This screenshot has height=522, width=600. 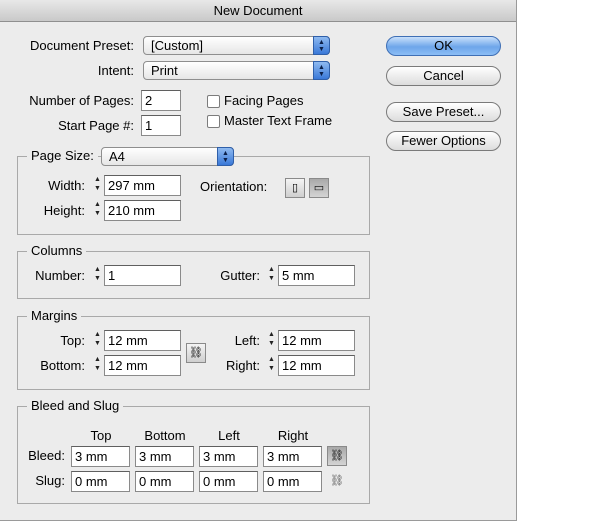 I want to click on number-of-pages-field: 2, so click(x=161, y=100).